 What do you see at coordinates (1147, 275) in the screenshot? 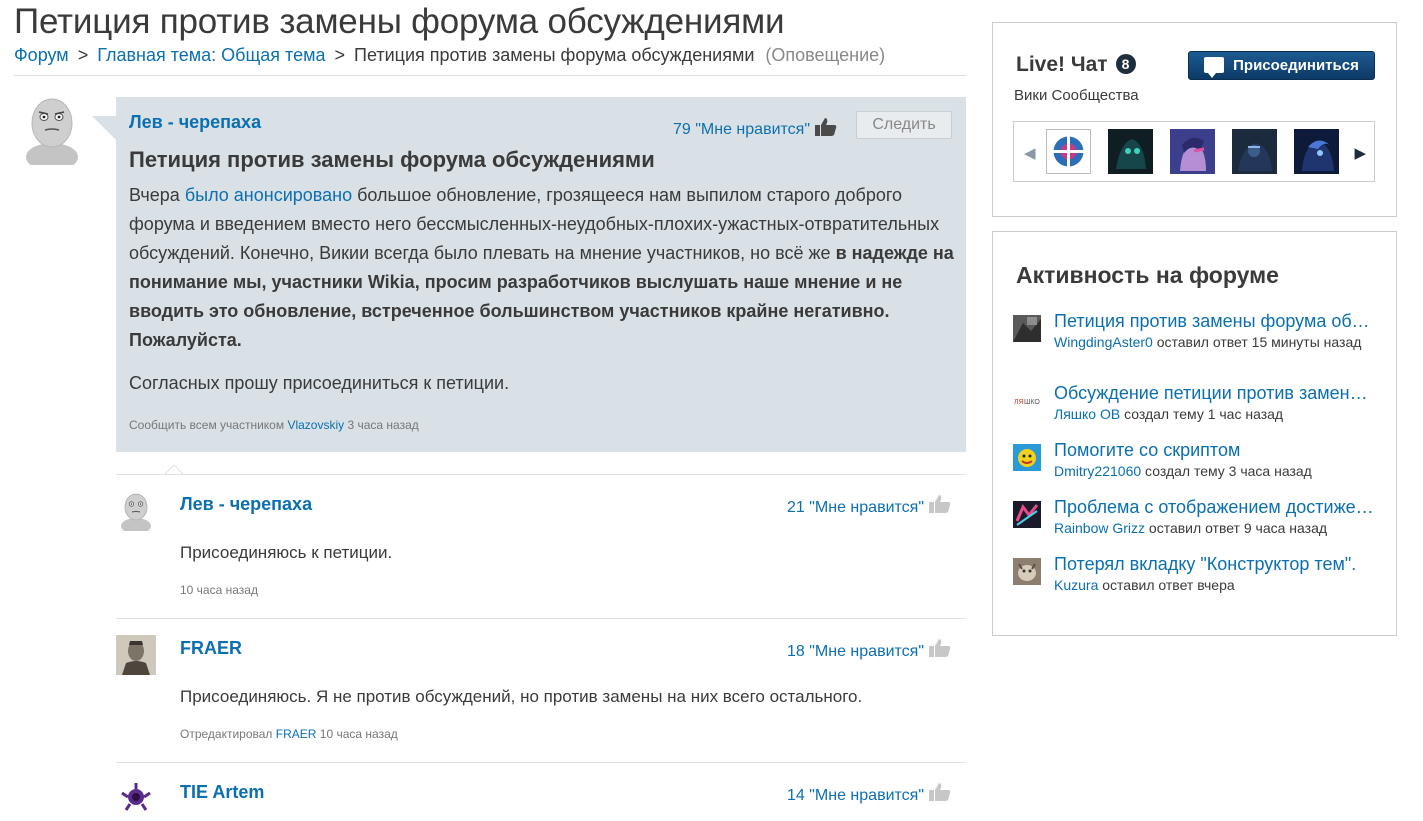
I see `activity-title: Активность на форуме` at bounding box center [1147, 275].